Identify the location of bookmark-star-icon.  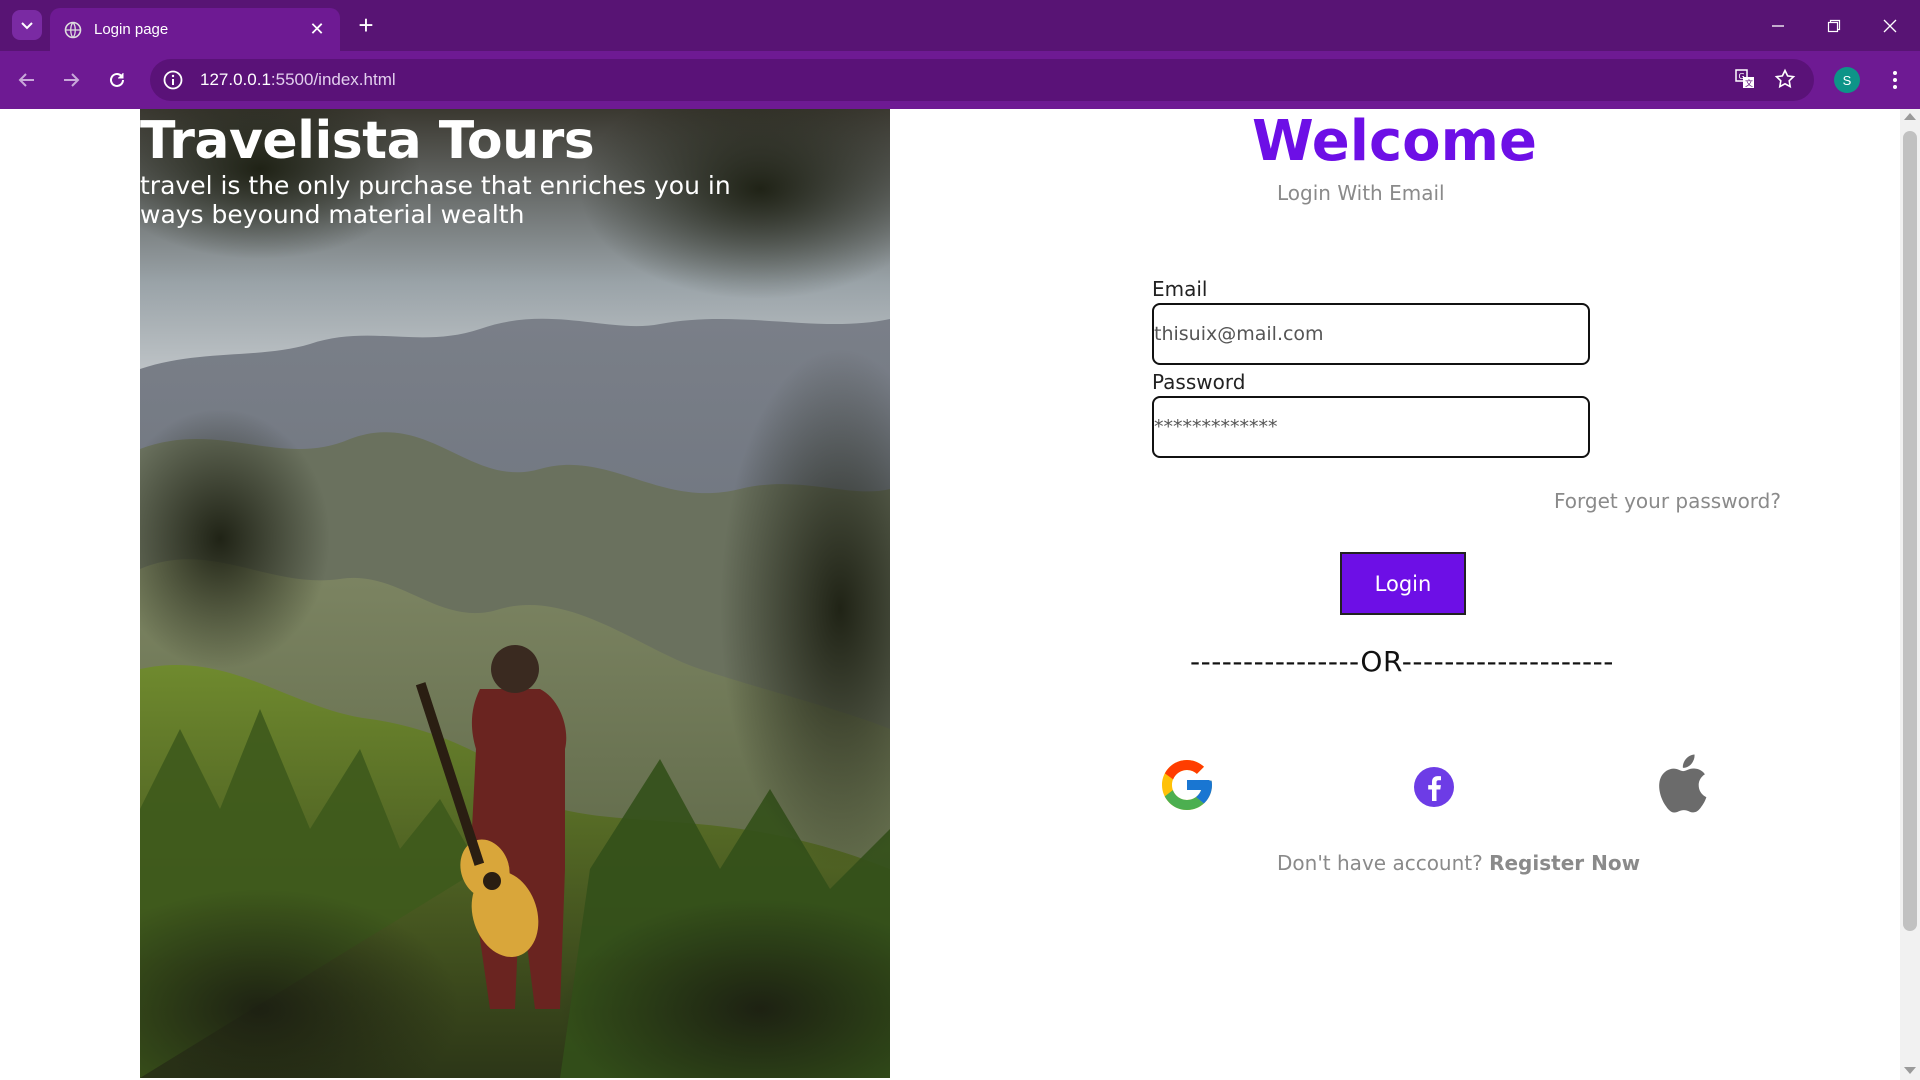
(1785, 79).